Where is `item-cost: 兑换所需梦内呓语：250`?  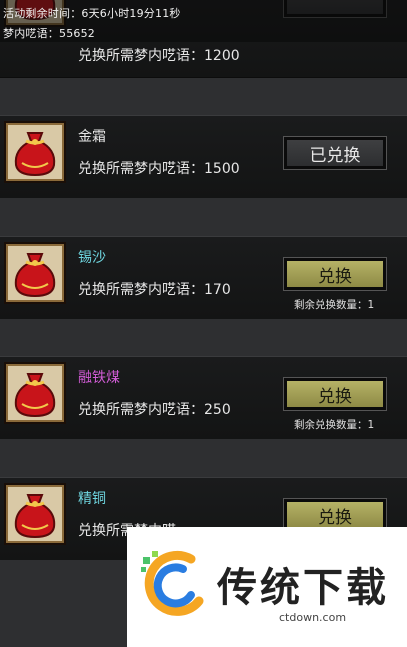 item-cost: 兑换所需梦内呓语：250 is located at coordinates (154, 410).